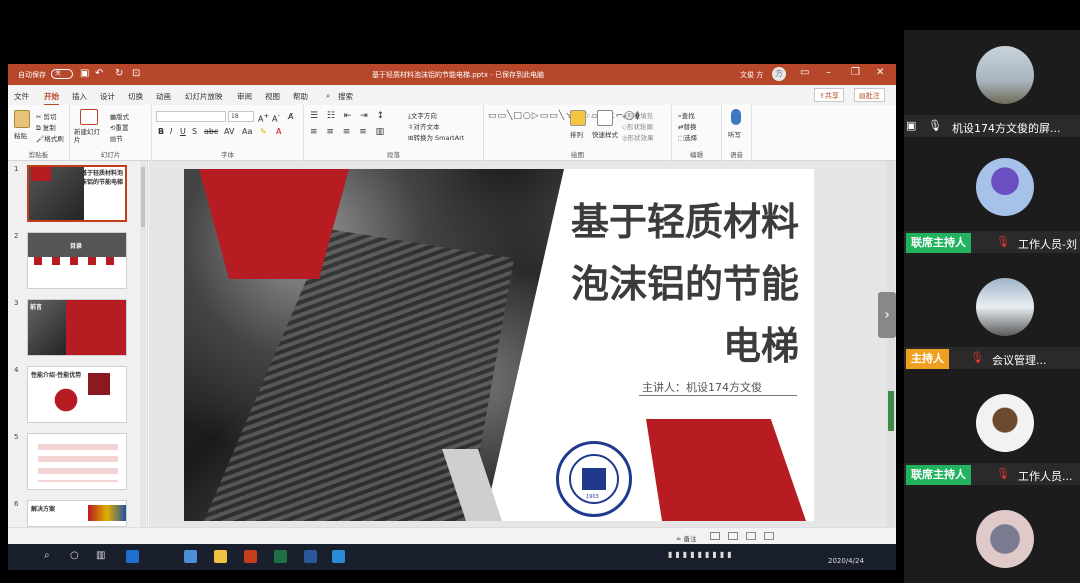 The width and height of the screenshot is (1080, 583). Describe the element at coordinates (436, 137) in the screenshot. I see `smartart-button: ⊞转换为 SmartArt` at that location.